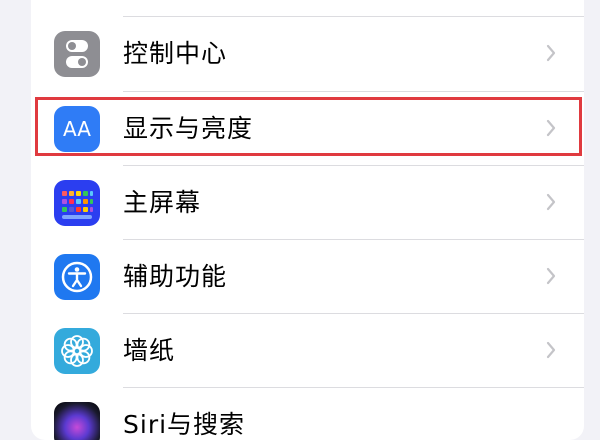  I want to click on settings-row-general, so click(307, 7).